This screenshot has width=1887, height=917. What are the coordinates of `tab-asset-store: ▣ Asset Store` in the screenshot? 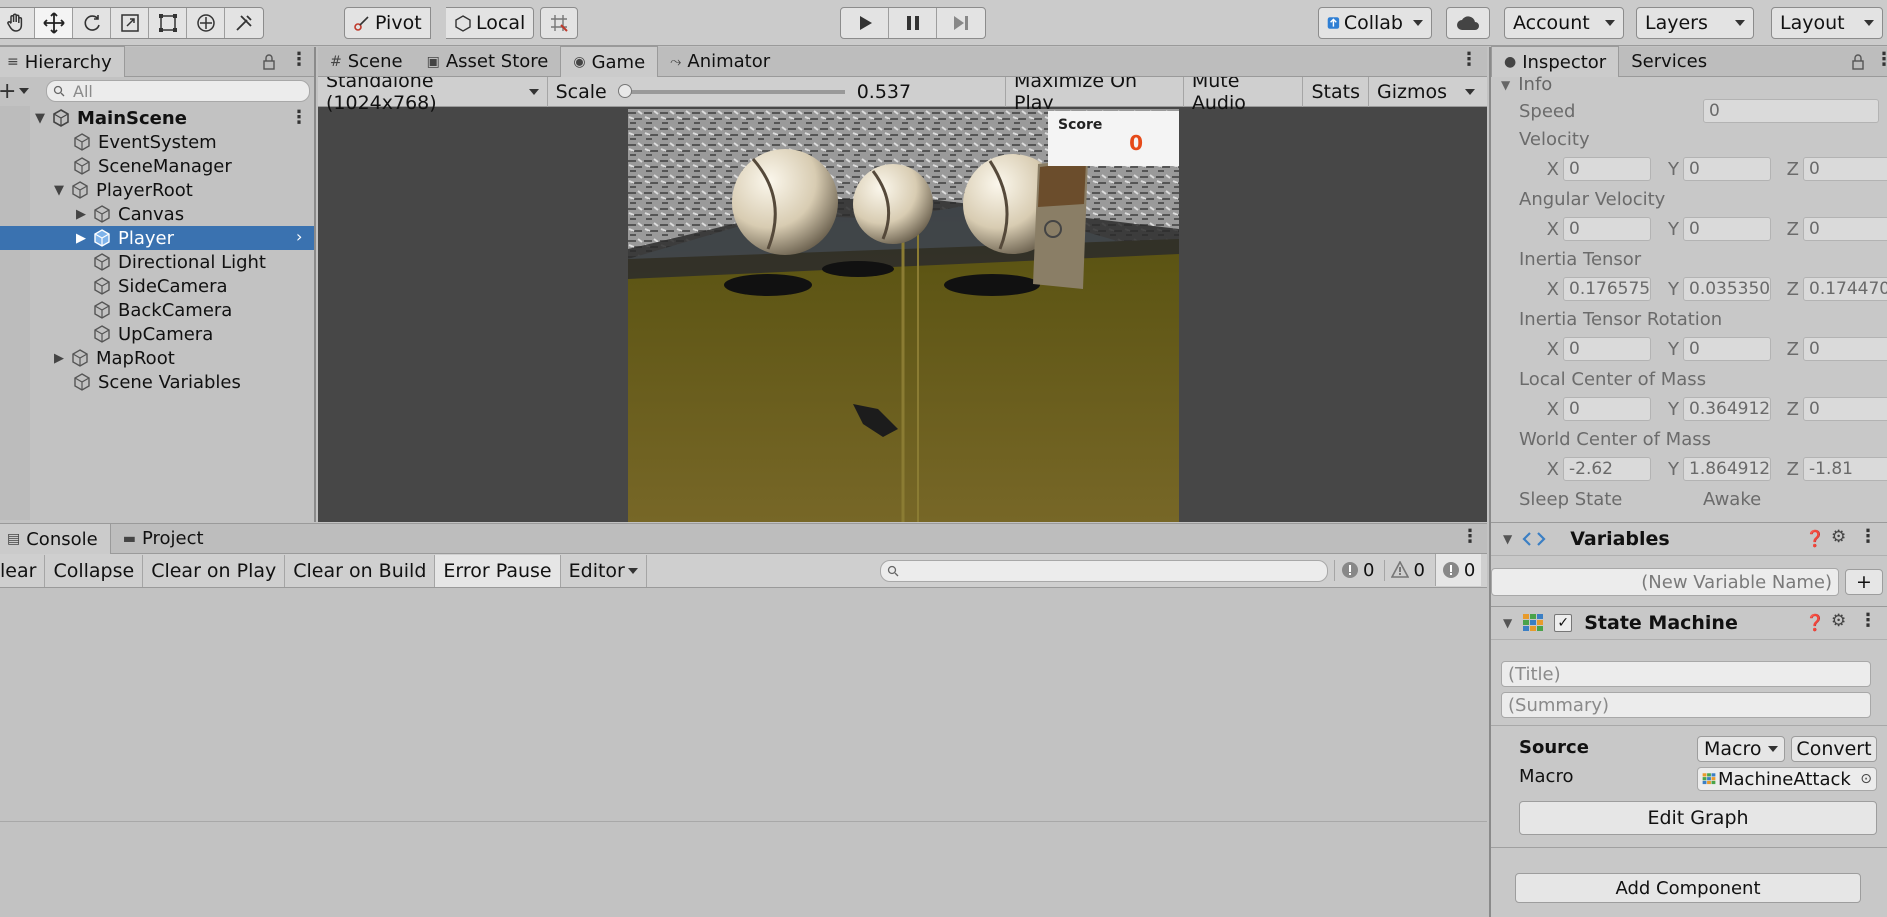 It's located at (488, 62).